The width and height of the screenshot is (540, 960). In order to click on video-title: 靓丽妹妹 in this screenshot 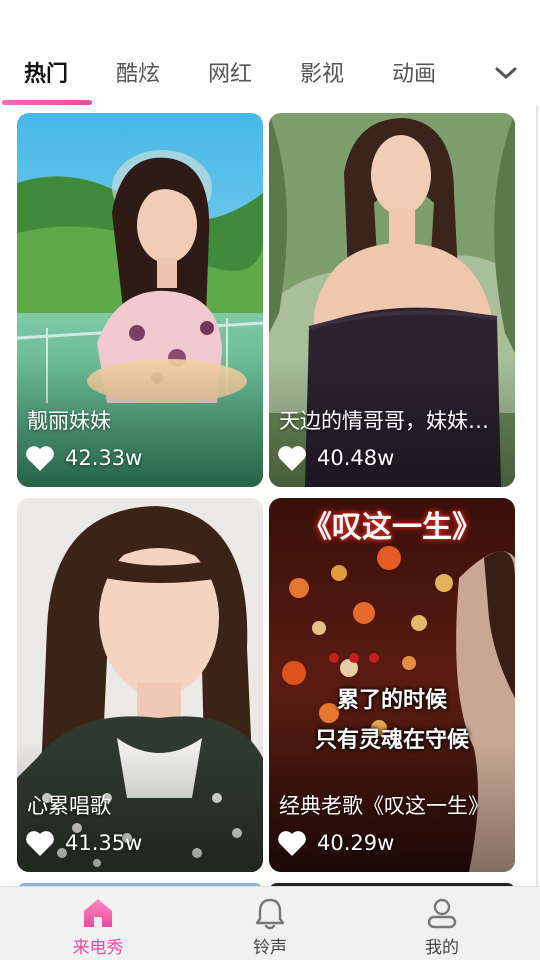, I will do `click(69, 421)`.